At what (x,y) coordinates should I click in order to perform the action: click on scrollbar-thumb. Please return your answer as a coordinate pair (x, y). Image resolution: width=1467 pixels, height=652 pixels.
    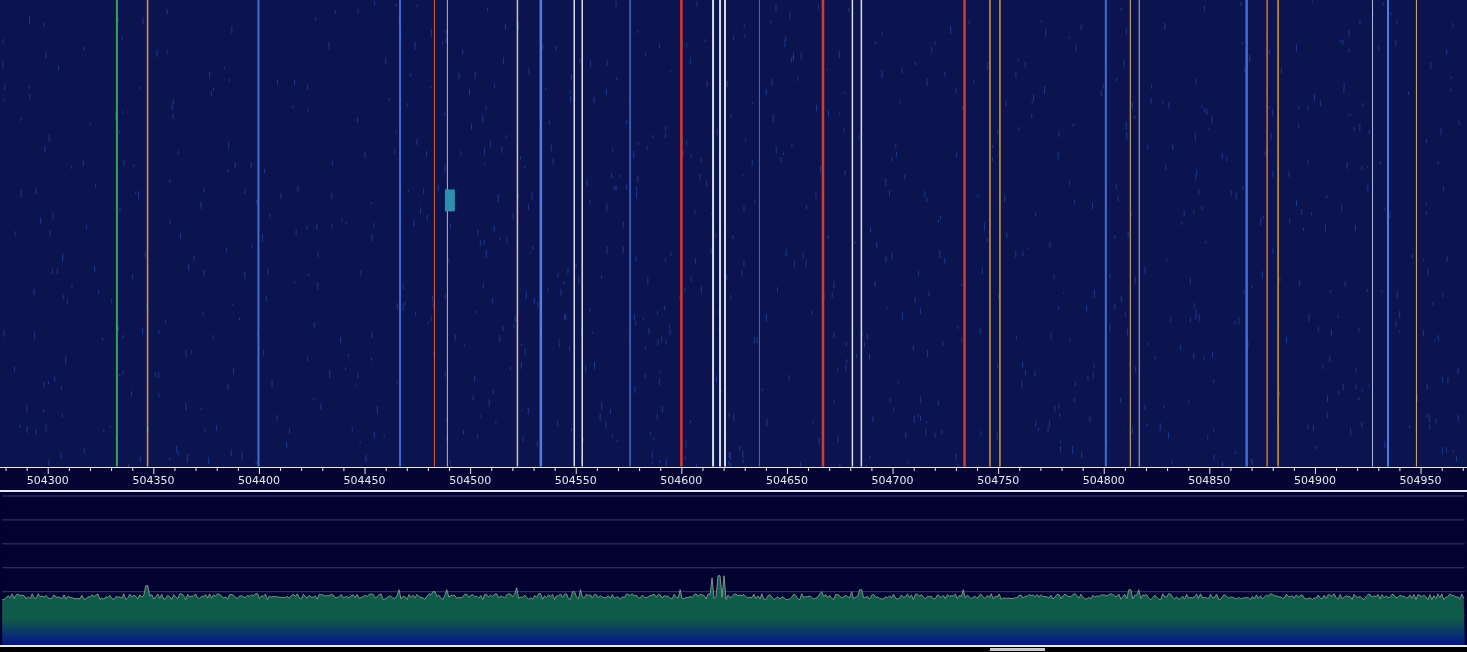
    Looking at the image, I should click on (1017, 650).